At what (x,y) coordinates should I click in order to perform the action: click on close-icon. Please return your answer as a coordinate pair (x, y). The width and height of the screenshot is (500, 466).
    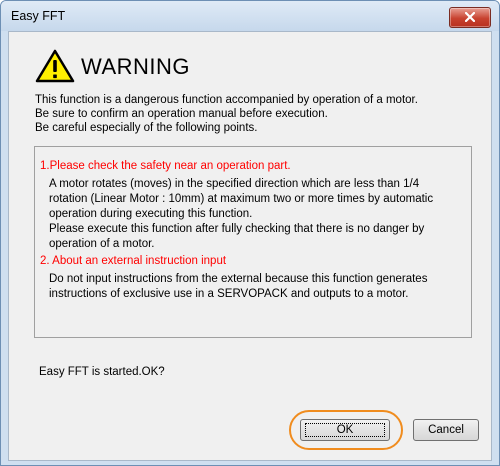
    Looking at the image, I should click on (470, 17).